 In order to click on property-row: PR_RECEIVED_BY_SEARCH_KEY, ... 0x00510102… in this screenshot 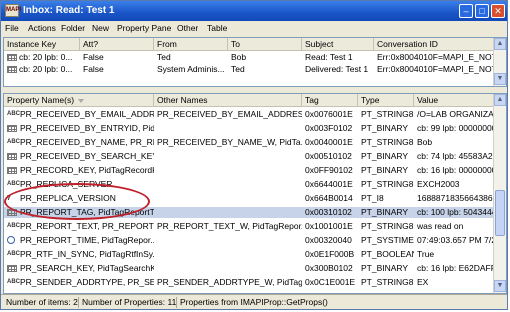, I will do `click(249, 156)`.